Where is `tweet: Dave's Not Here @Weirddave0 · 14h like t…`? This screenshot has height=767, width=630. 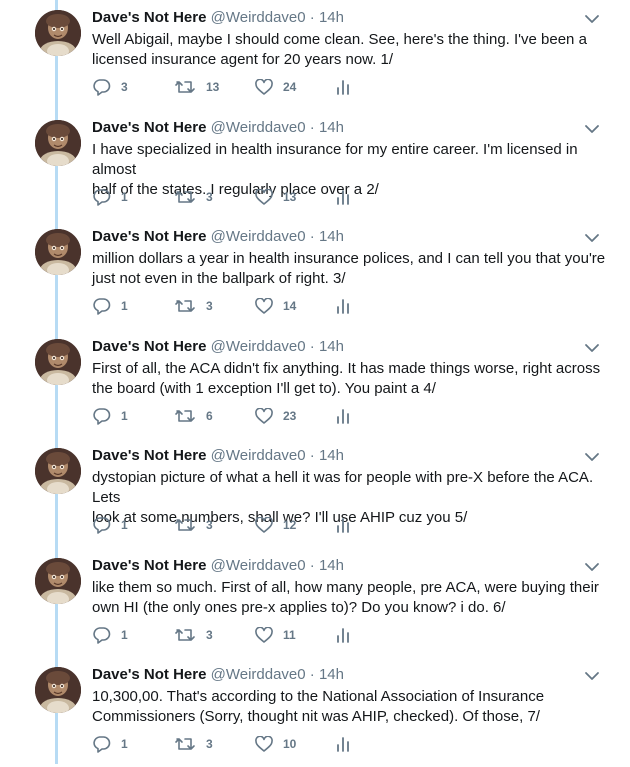
tweet: Dave's Not Here @Weirddave0 · 14h like t… is located at coordinates (315, 603).